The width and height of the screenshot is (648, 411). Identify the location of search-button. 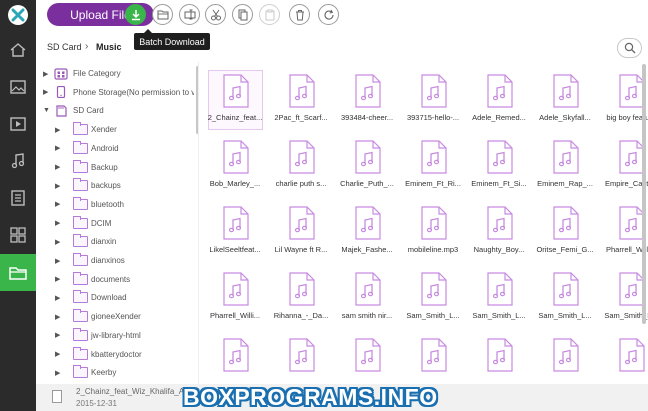
(629, 48).